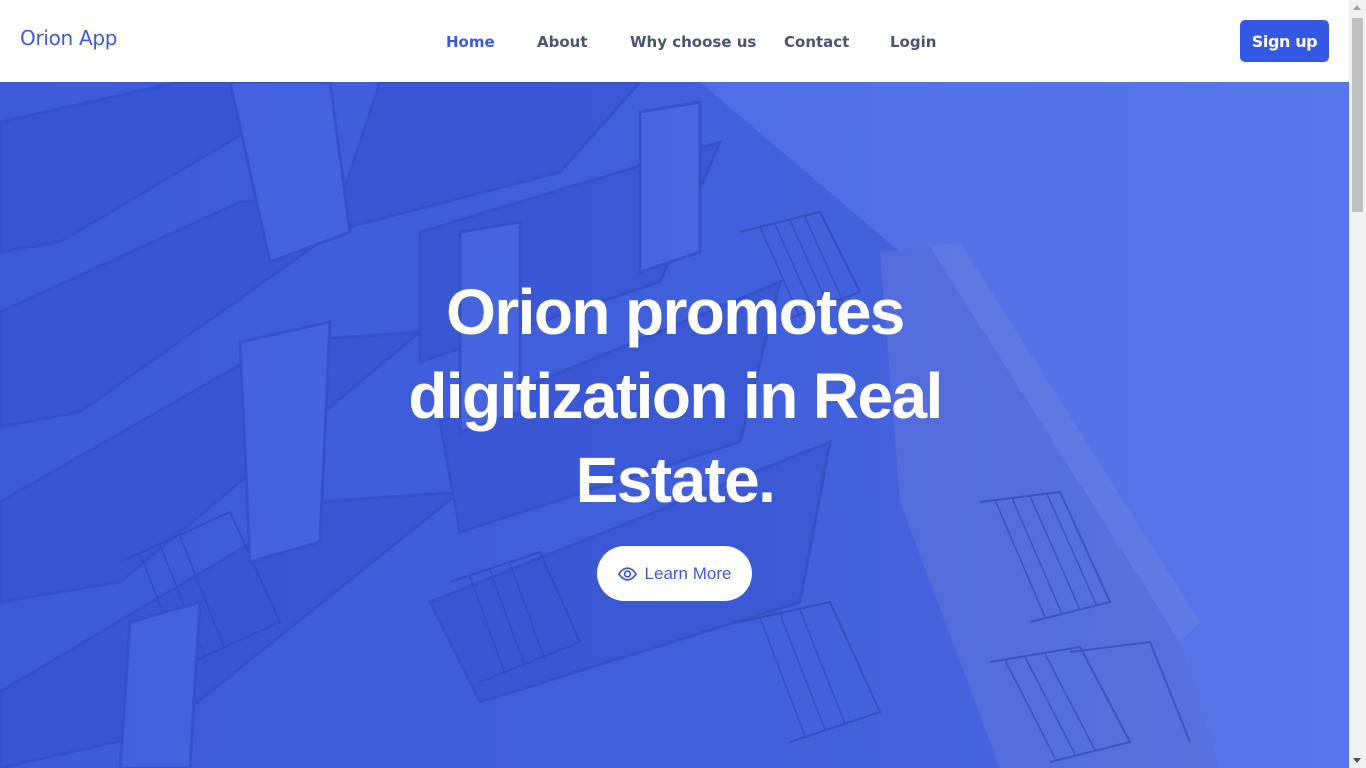  Describe the element at coordinates (1357, 7) in the screenshot. I see `scroll-up-arrow-icon` at that location.